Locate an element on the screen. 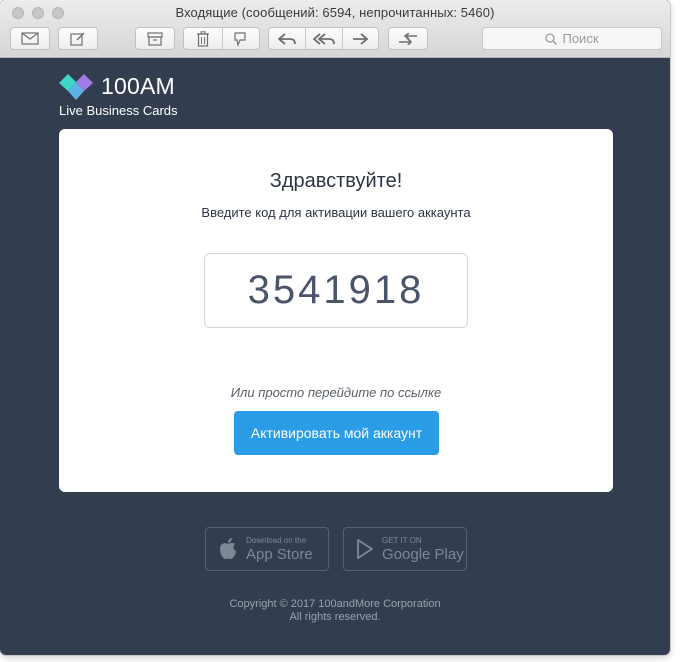 Image resolution: width=680 pixels, height=662 pixels. reply-all-button is located at coordinates (323, 38).